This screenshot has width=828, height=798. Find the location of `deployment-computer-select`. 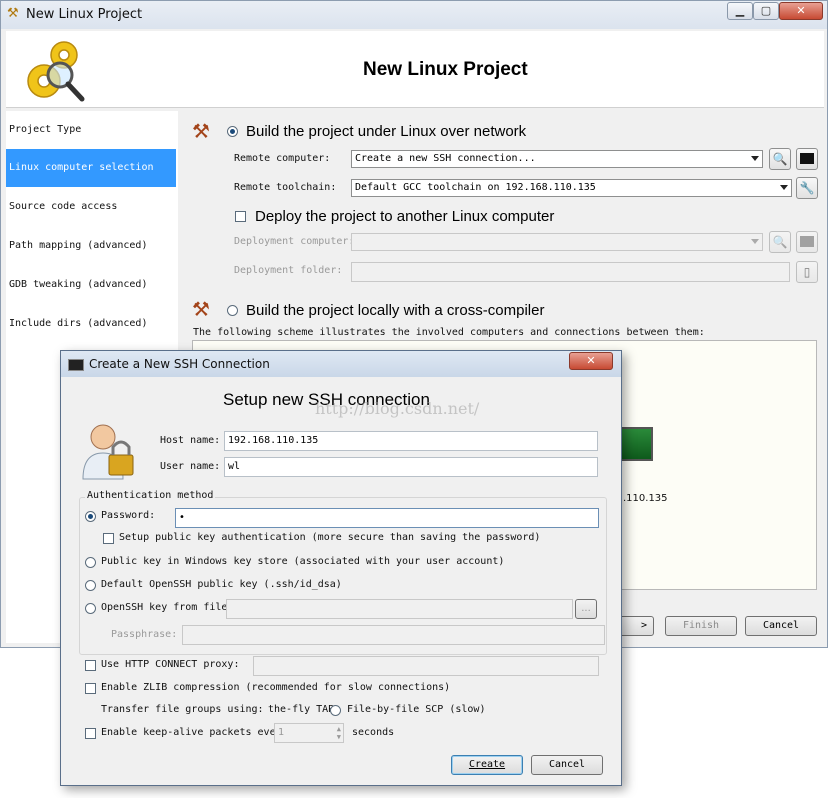

deployment-computer-select is located at coordinates (557, 242).